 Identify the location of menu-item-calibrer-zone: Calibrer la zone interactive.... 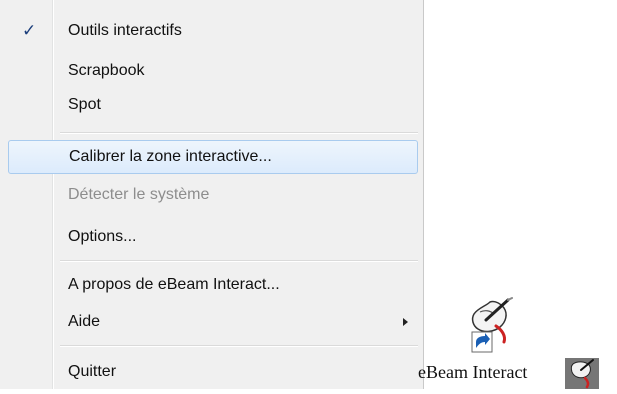
(213, 157).